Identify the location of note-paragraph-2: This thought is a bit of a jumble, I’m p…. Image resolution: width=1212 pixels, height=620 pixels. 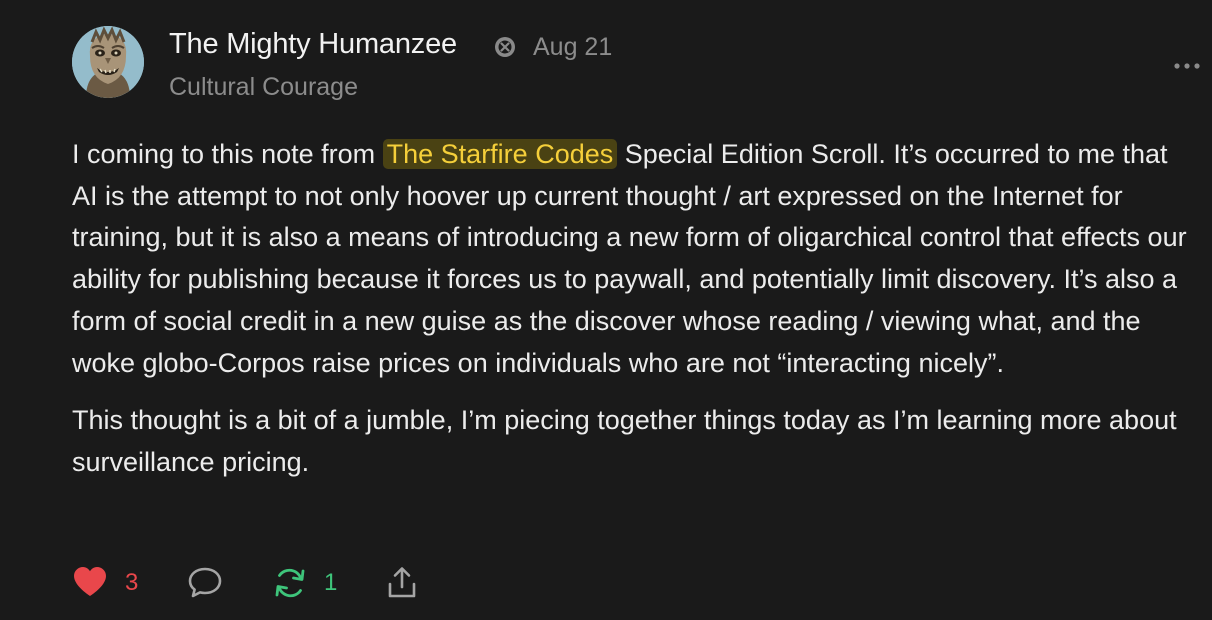
(624, 441).